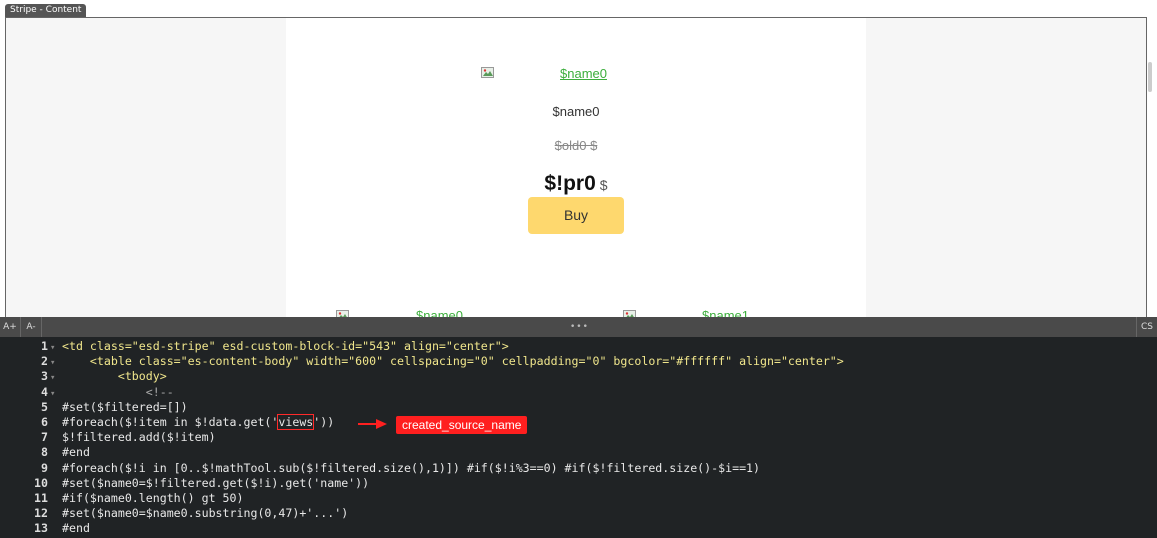 This screenshot has width=1157, height=538. What do you see at coordinates (46, 10) in the screenshot?
I see `stripe-content-tab: Stripe - Content` at bounding box center [46, 10].